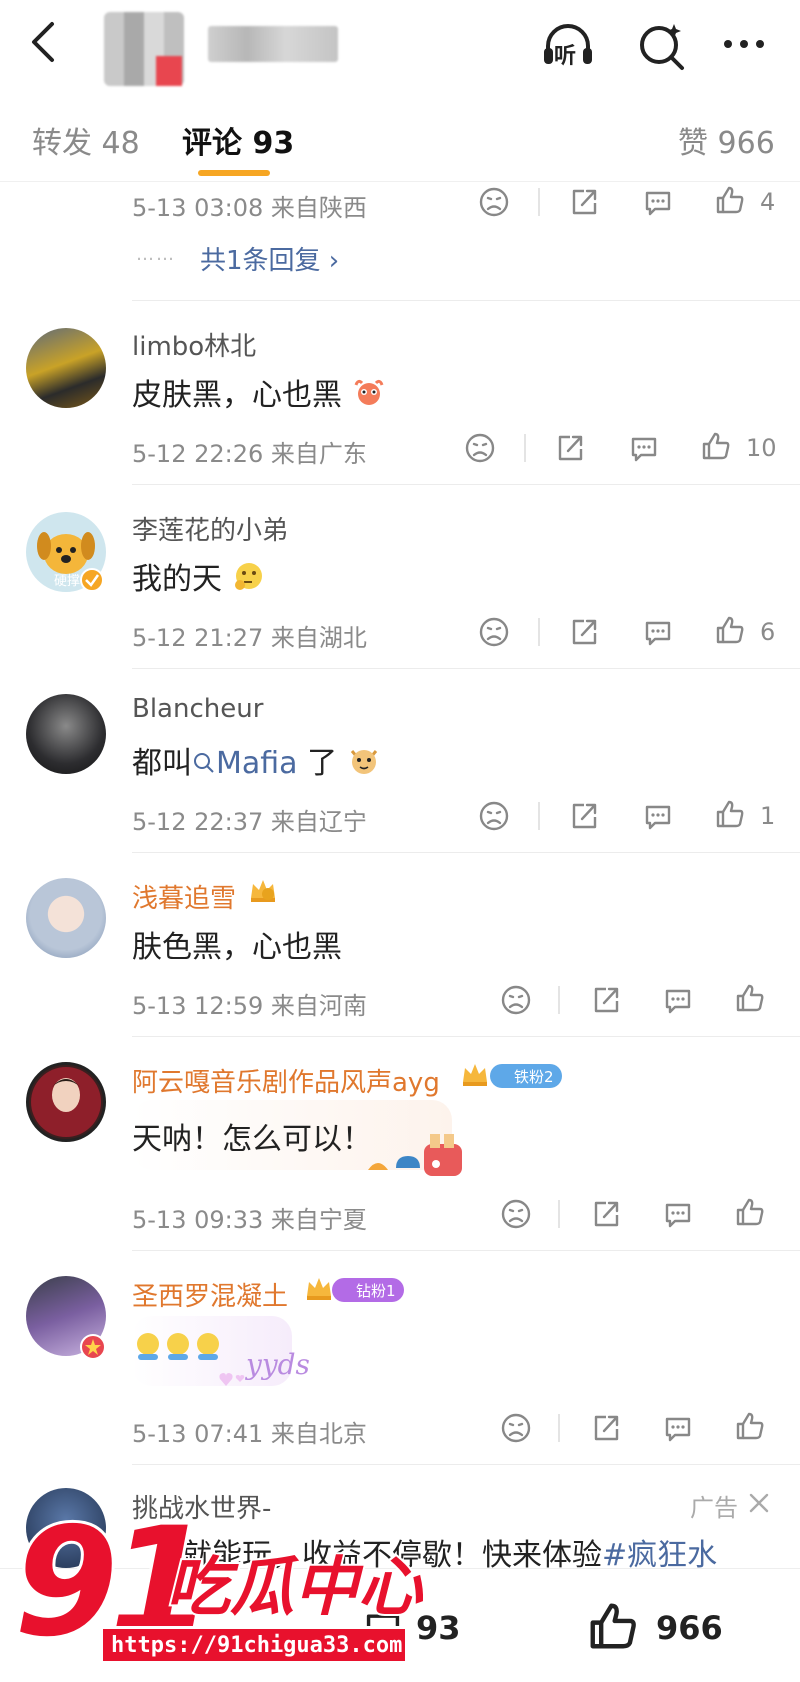  I want to click on comment-meta: 5-12 21:27 来自湖北, so click(249, 638).